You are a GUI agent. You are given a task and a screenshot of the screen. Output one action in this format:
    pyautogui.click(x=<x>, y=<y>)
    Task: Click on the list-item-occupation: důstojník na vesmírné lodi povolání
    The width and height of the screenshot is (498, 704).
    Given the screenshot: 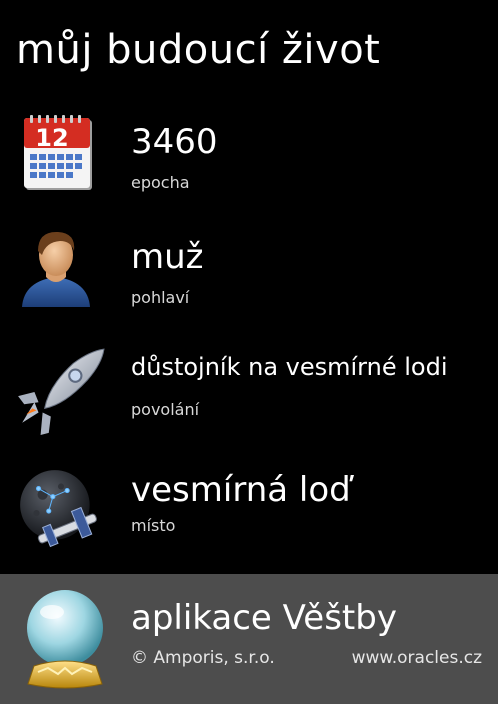 What is the action you would take?
    pyautogui.click(x=249, y=395)
    